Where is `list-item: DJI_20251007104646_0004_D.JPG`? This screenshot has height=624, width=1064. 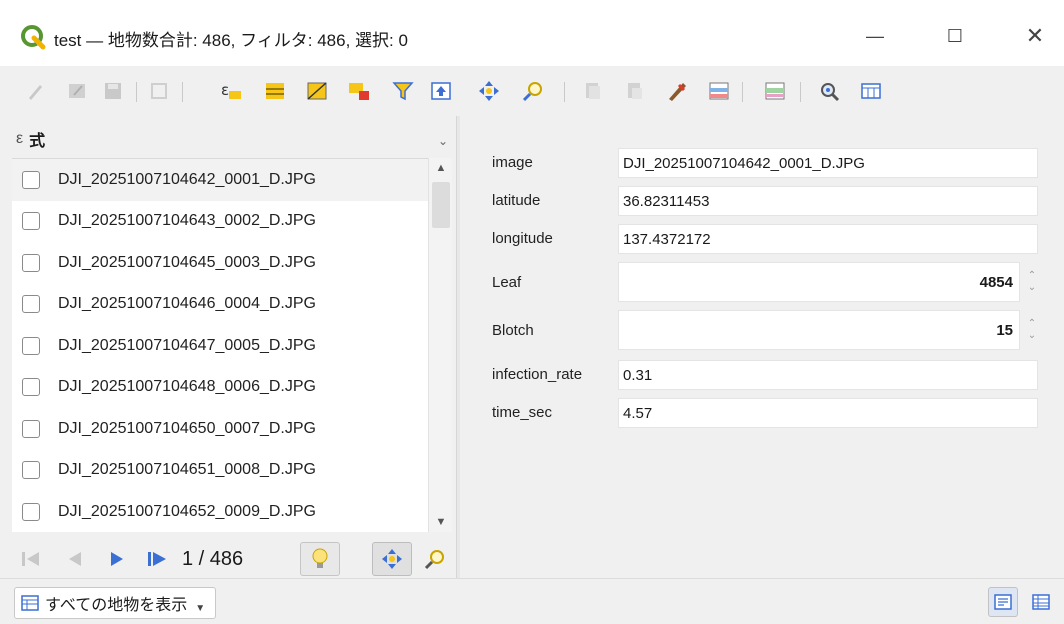 list-item: DJI_20251007104646_0004_D.JPG is located at coordinates (220, 305).